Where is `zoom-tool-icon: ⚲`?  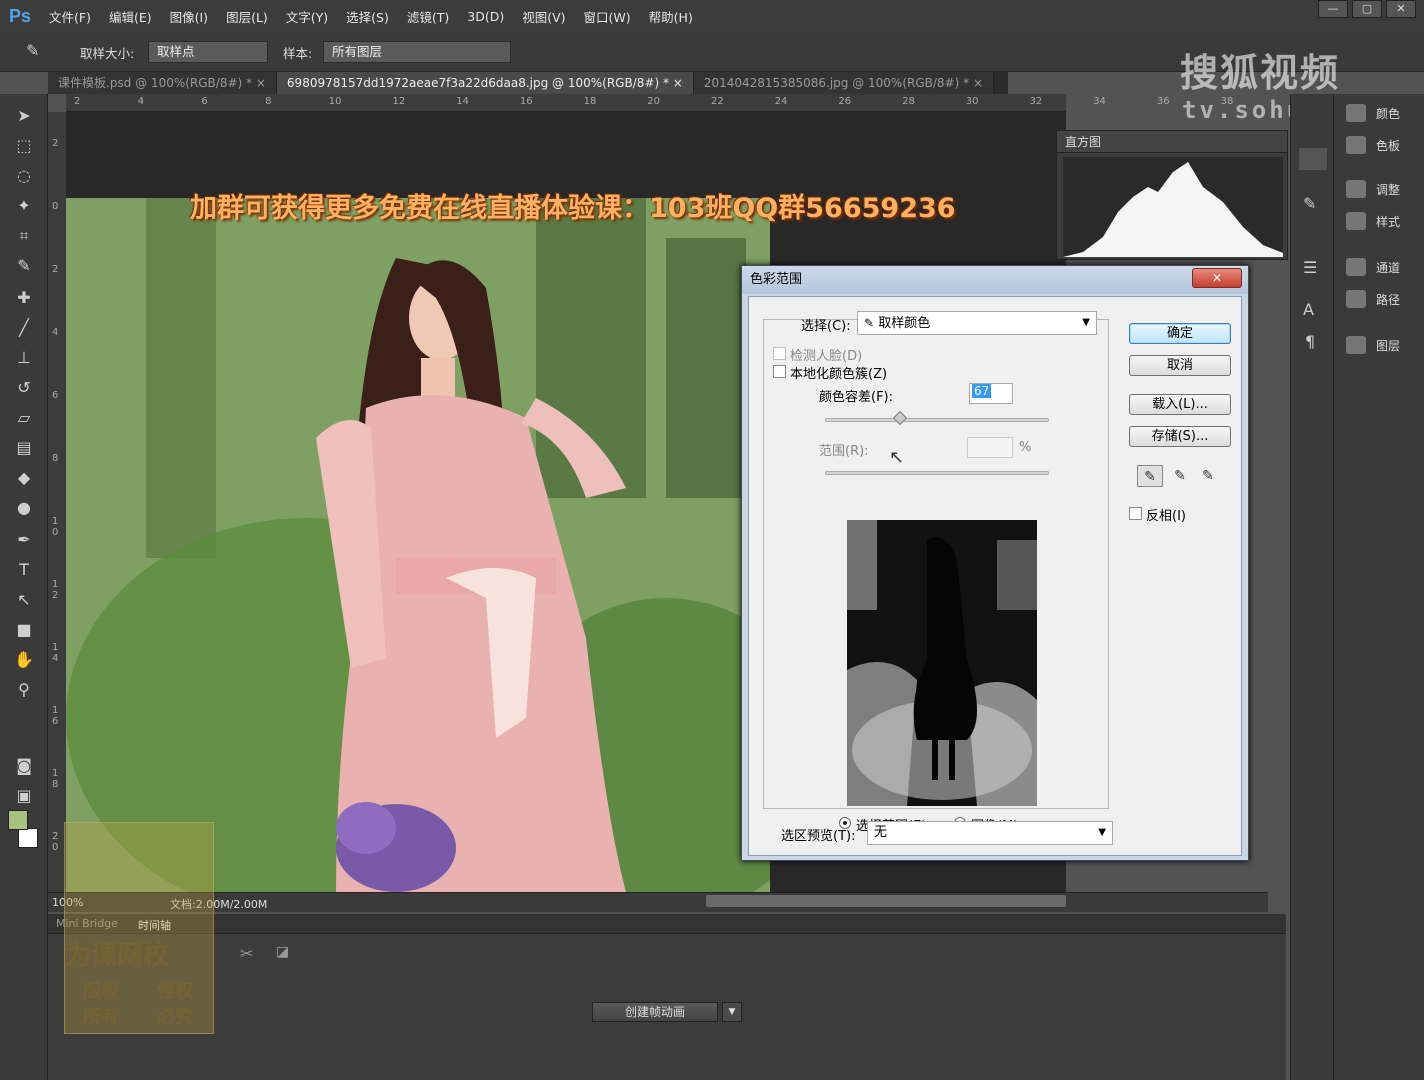 zoom-tool-icon: ⚲ is located at coordinates (24, 690).